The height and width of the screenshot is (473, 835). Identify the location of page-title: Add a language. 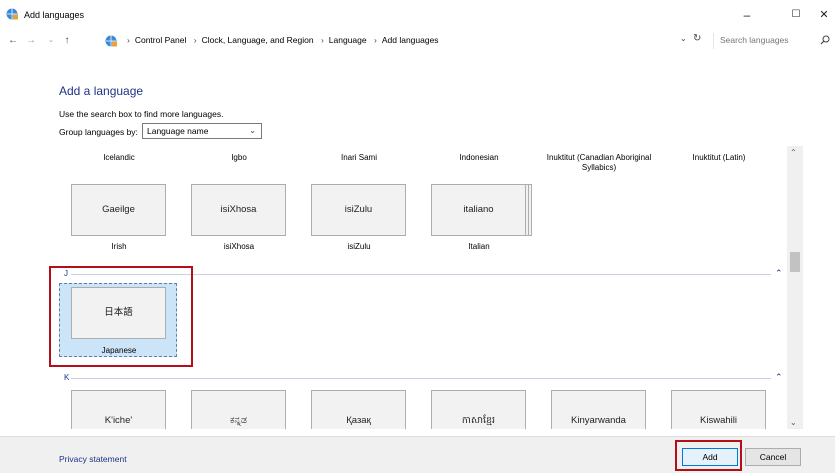
(101, 91).